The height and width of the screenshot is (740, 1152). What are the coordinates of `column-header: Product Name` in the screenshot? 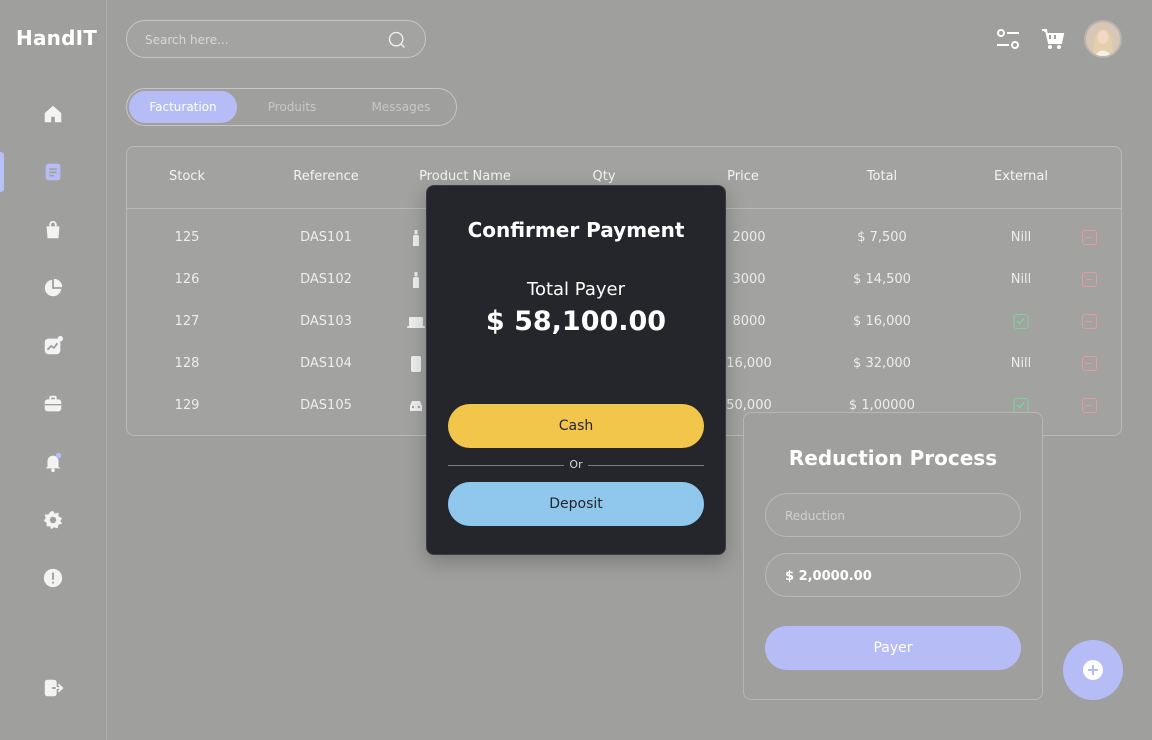 It's located at (465, 176).